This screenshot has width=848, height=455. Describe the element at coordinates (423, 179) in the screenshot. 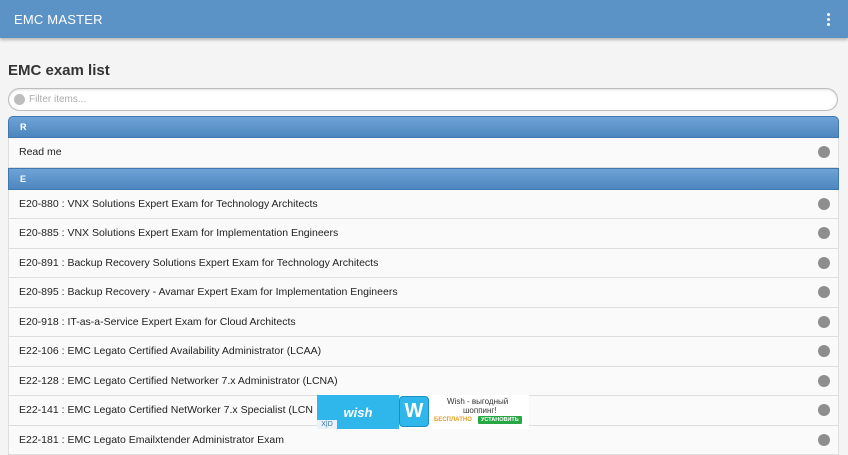

I see `section-divider-e: E` at that location.